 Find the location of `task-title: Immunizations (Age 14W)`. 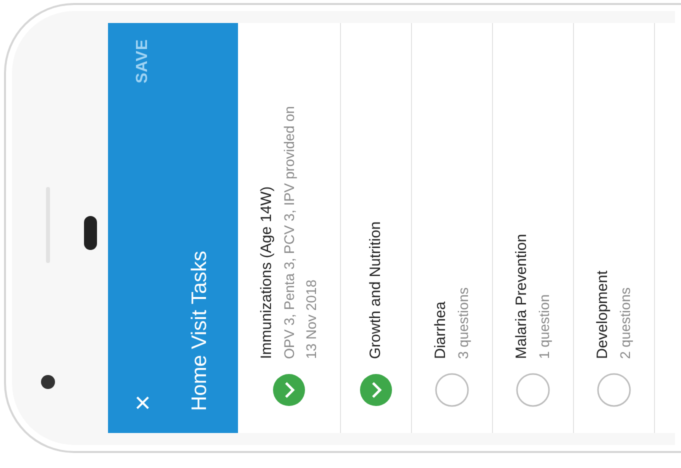

task-title: Immunizations (Age 14W) is located at coordinates (266, 272).